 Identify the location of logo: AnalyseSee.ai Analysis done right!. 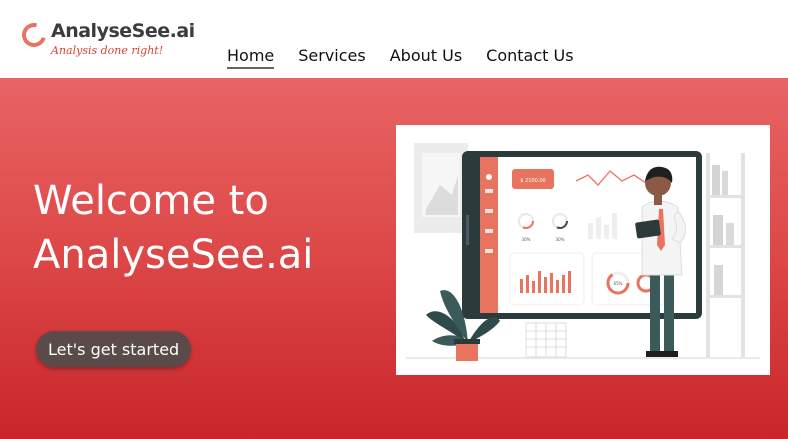
(106, 39).